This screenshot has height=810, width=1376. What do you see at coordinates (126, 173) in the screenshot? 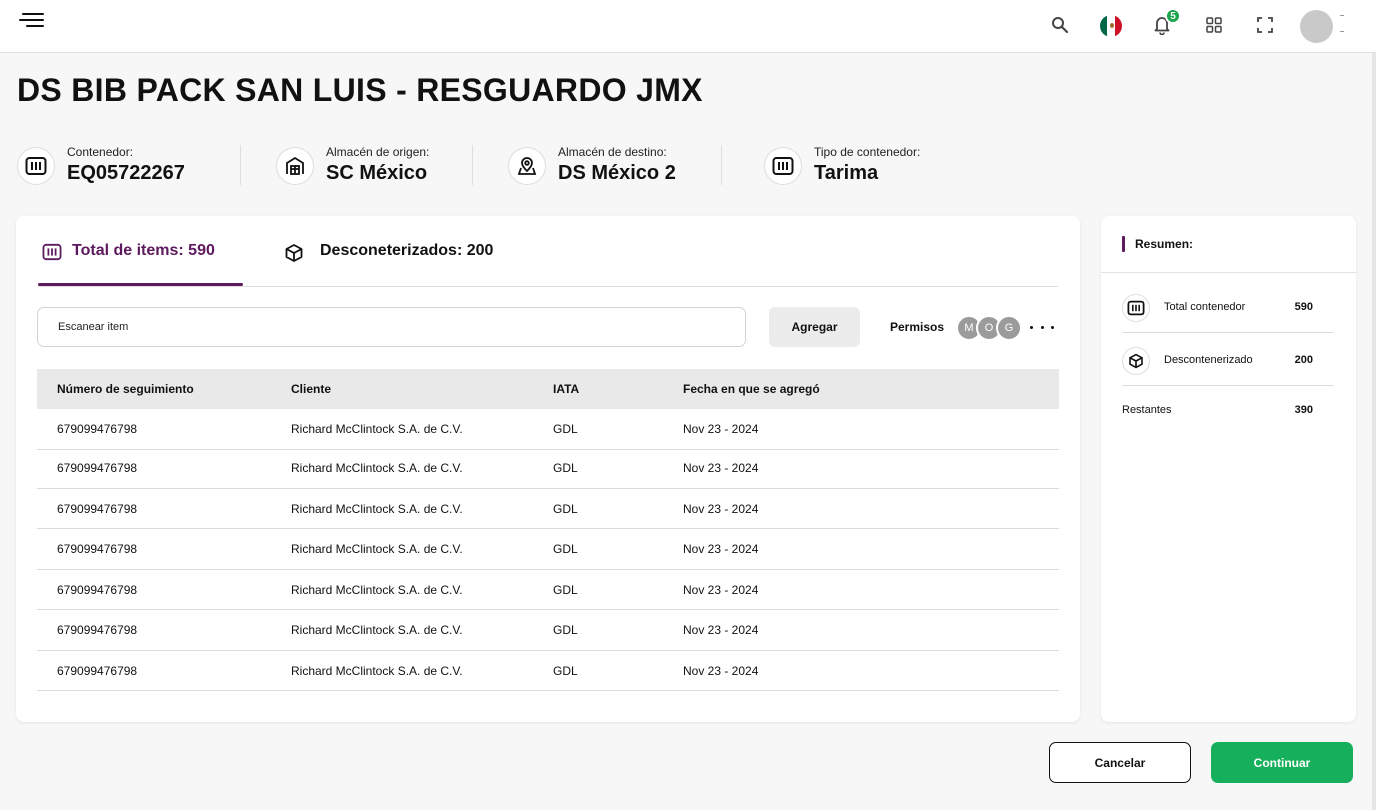
I see `info-value-container: EQ05722267` at bounding box center [126, 173].